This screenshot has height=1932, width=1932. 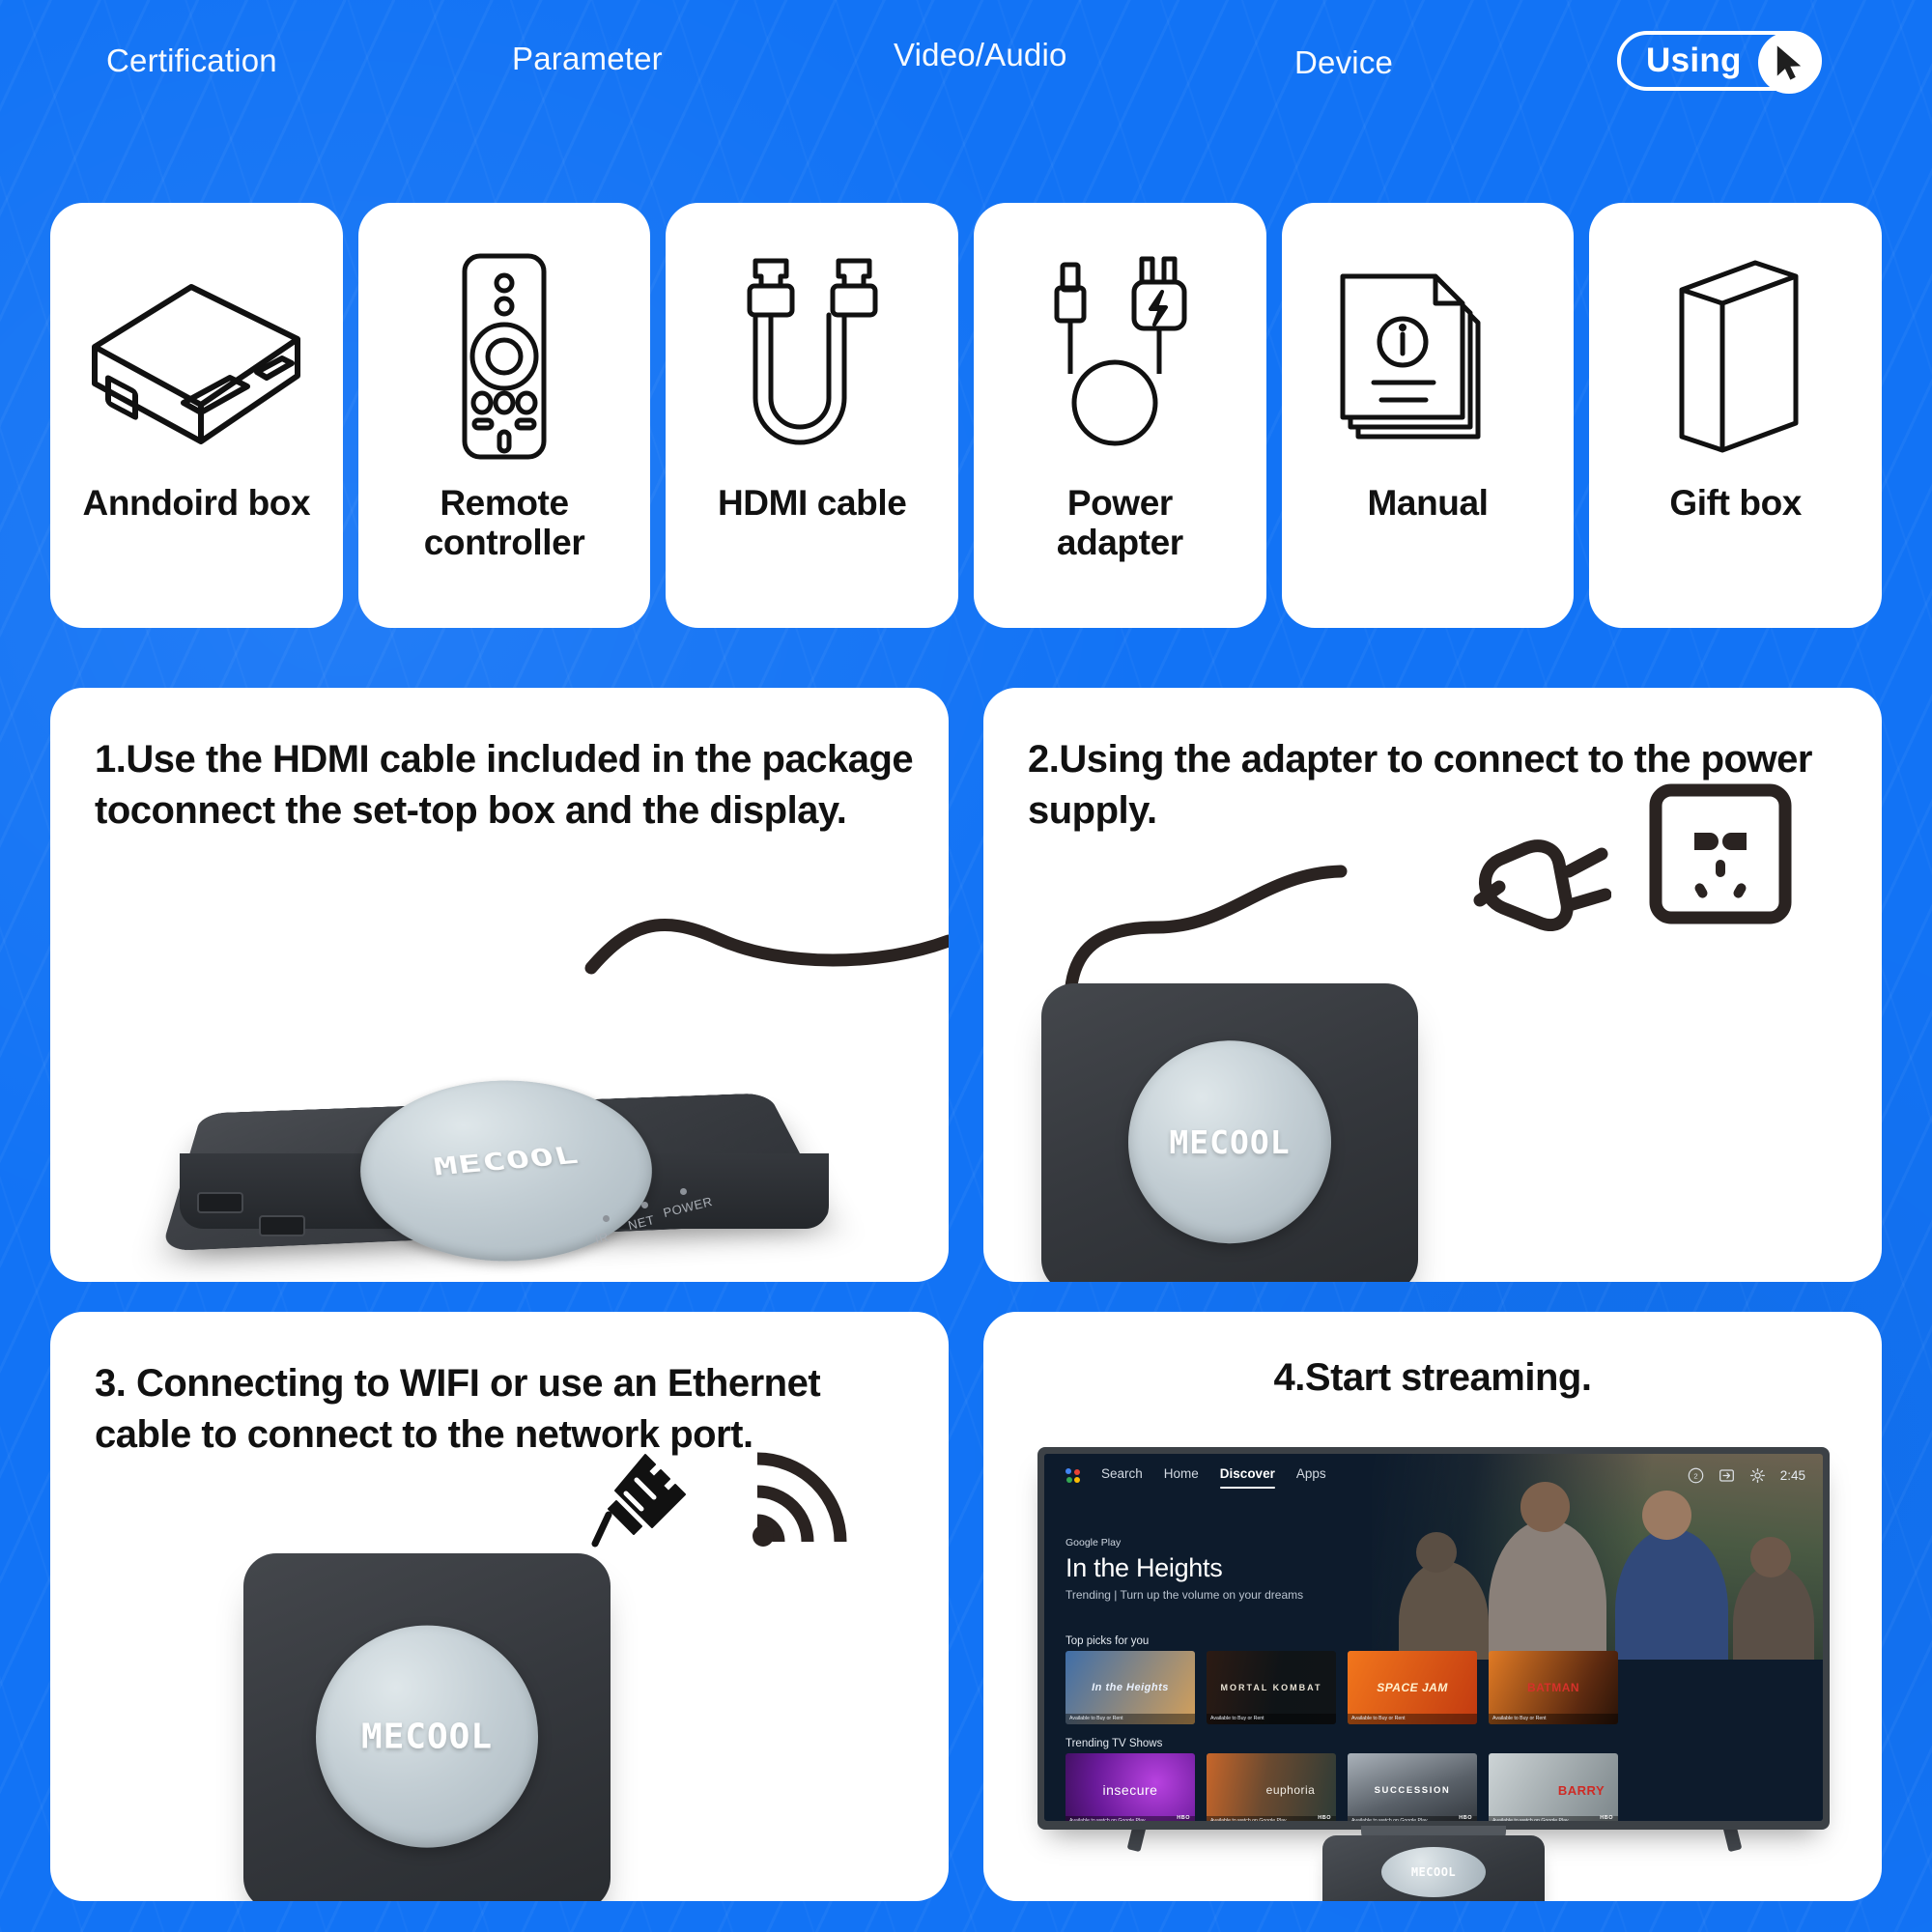 What do you see at coordinates (1412, 1790) in the screenshot?
I see `tv-tile-name: SUCCESSION` at bounding box center [1412, 1790].